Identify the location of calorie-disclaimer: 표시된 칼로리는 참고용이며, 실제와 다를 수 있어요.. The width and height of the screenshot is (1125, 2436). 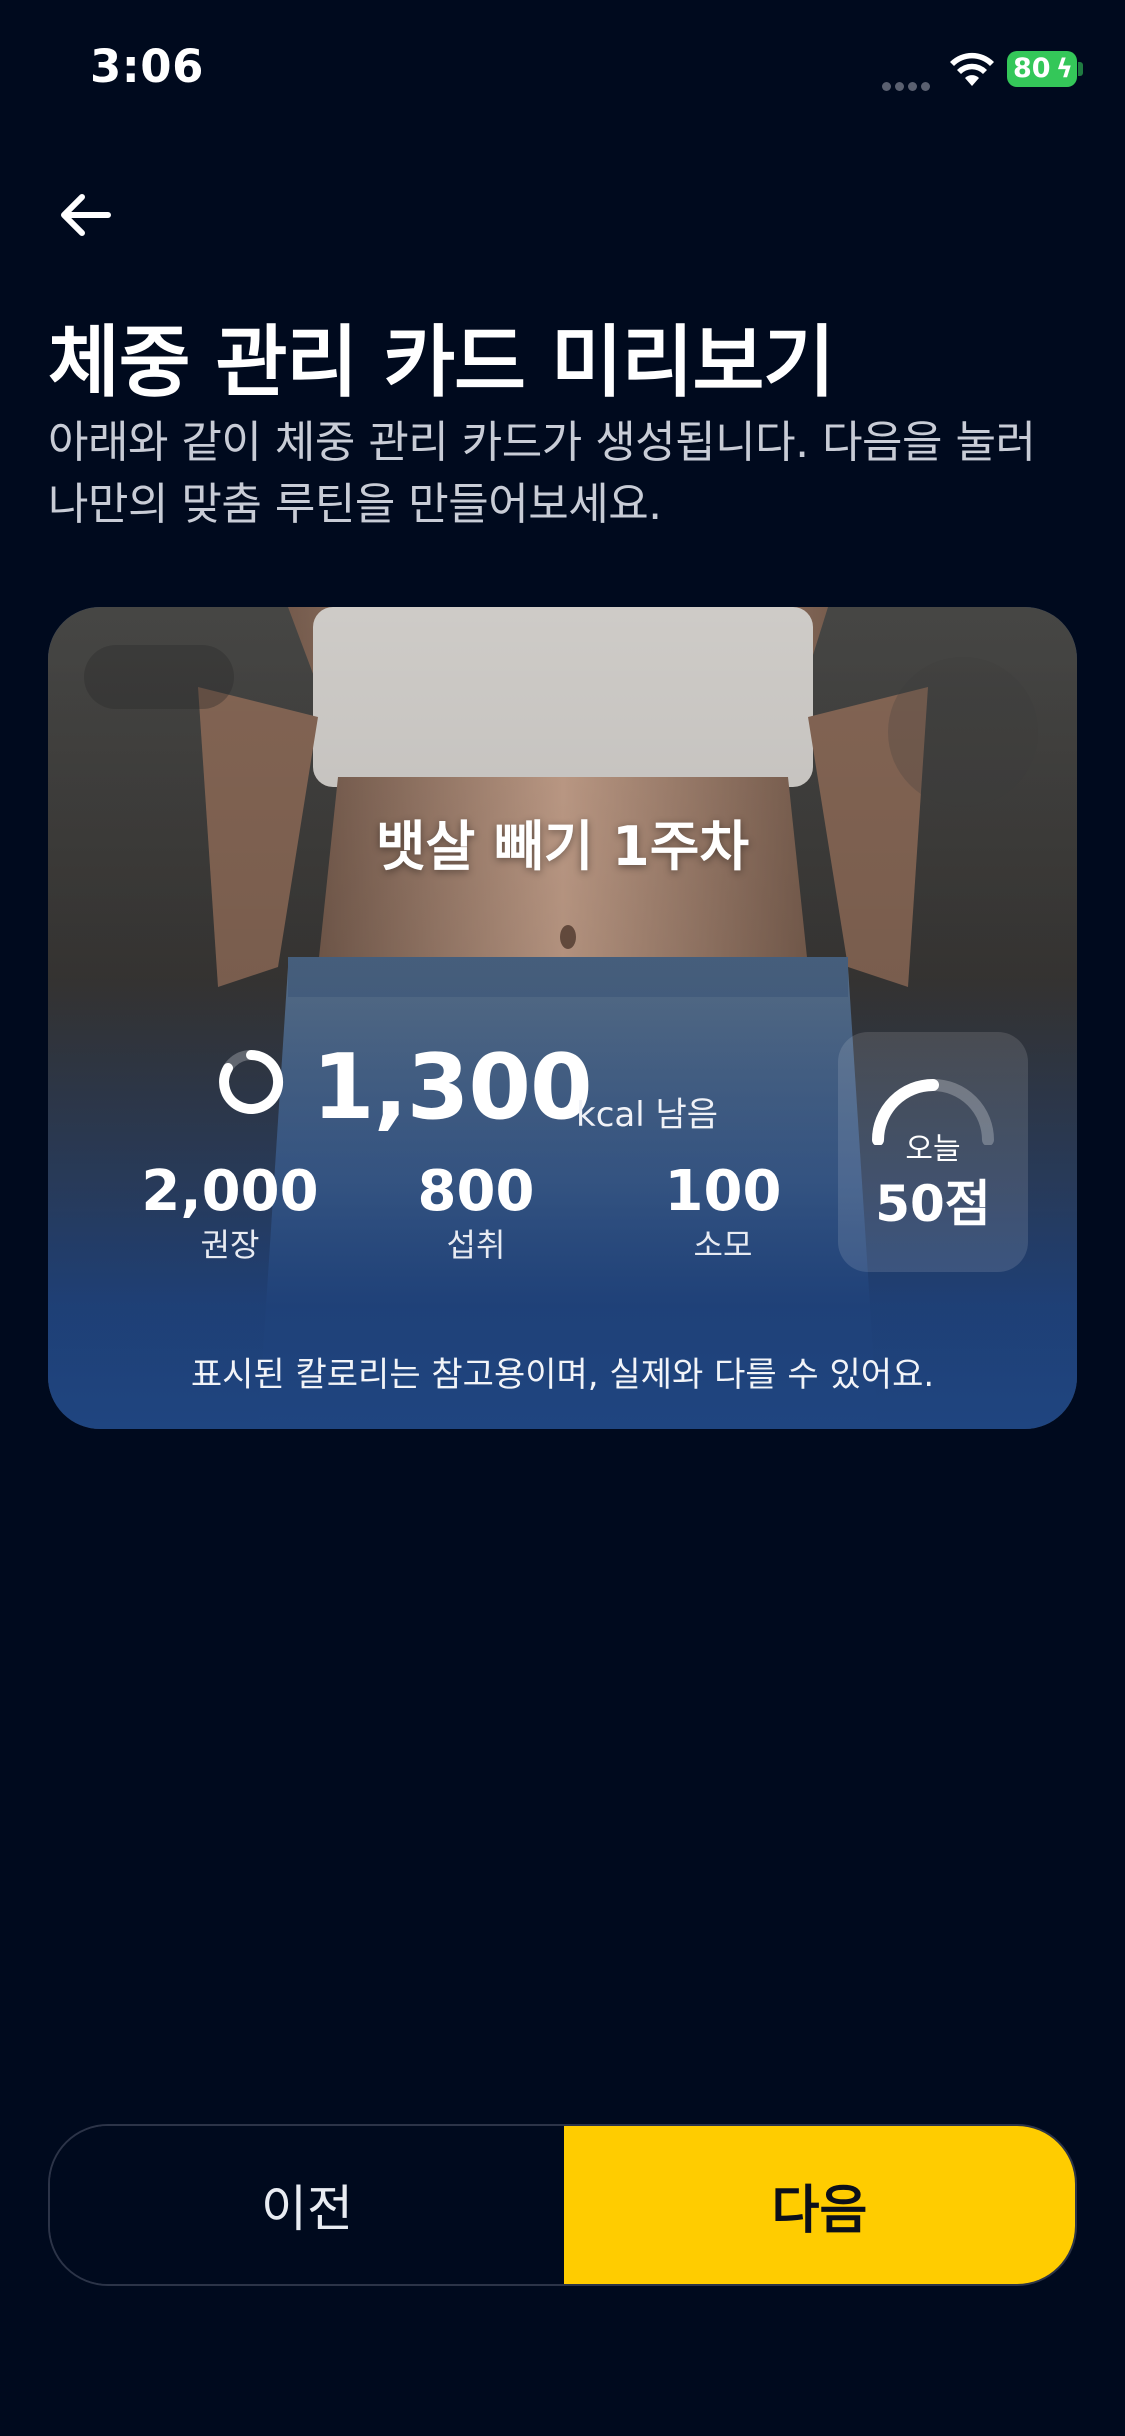
(562, 1375).